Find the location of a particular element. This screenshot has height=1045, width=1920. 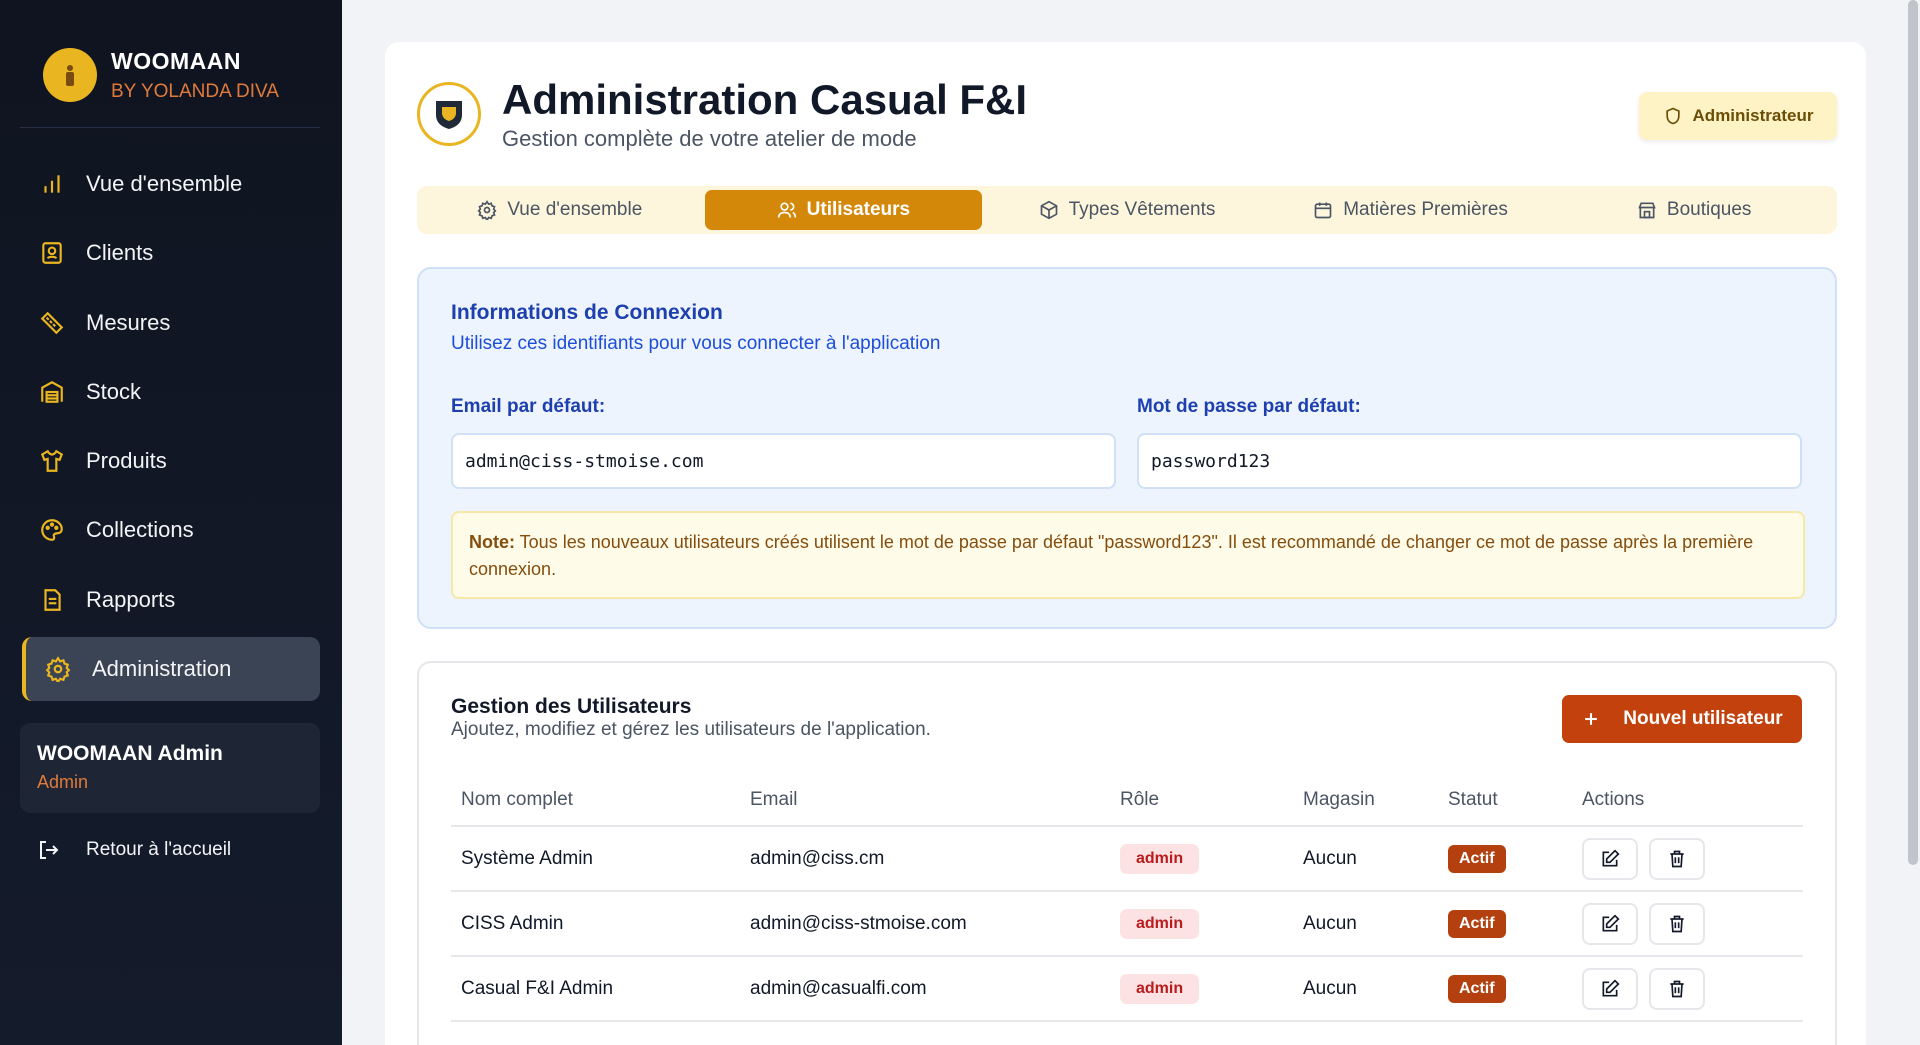

column-header-store: Magasin is located at coordinates (1339, 799).